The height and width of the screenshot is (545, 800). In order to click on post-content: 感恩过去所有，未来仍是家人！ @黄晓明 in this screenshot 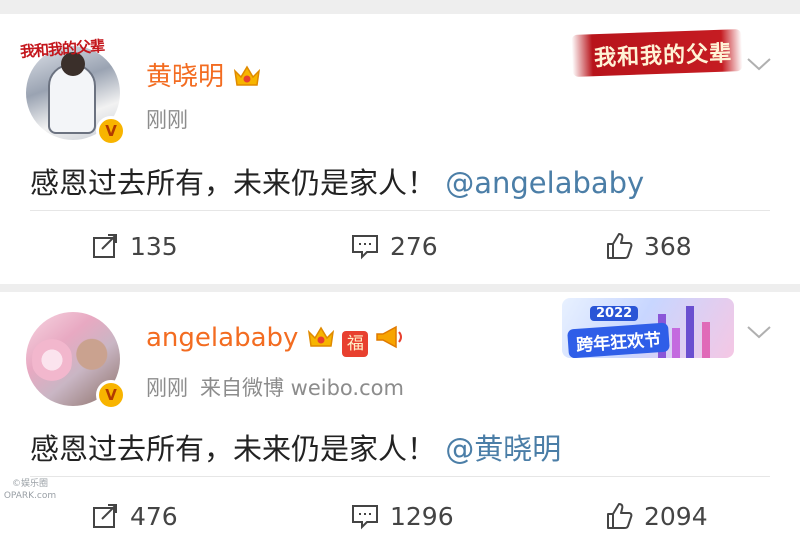, I will do `click(295, 447)`.